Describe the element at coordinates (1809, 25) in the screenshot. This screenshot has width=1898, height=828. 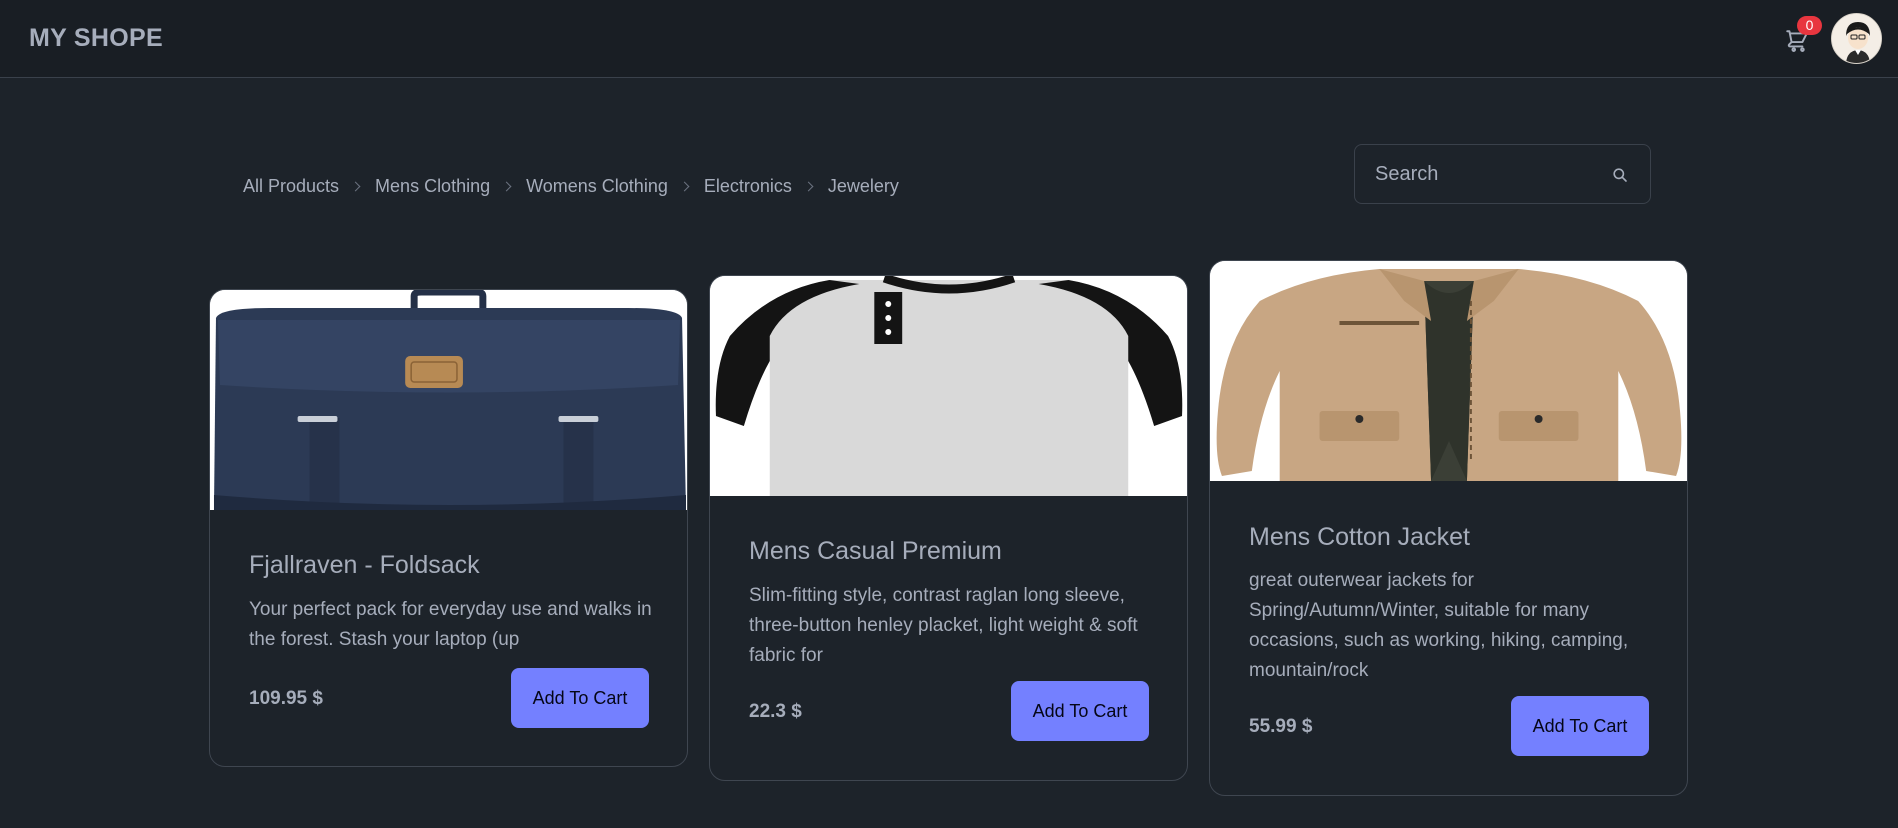
I see `cart-count-badge: 0` at that location.